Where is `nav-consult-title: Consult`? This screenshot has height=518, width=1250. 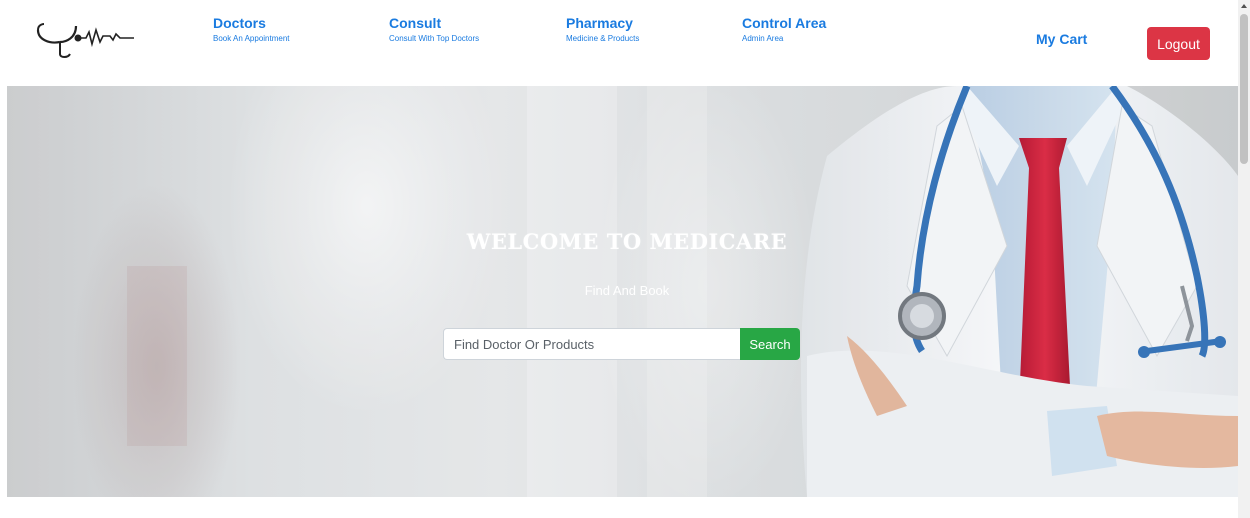 nav-consult-title: Consult is located at coordinates (415, 23).